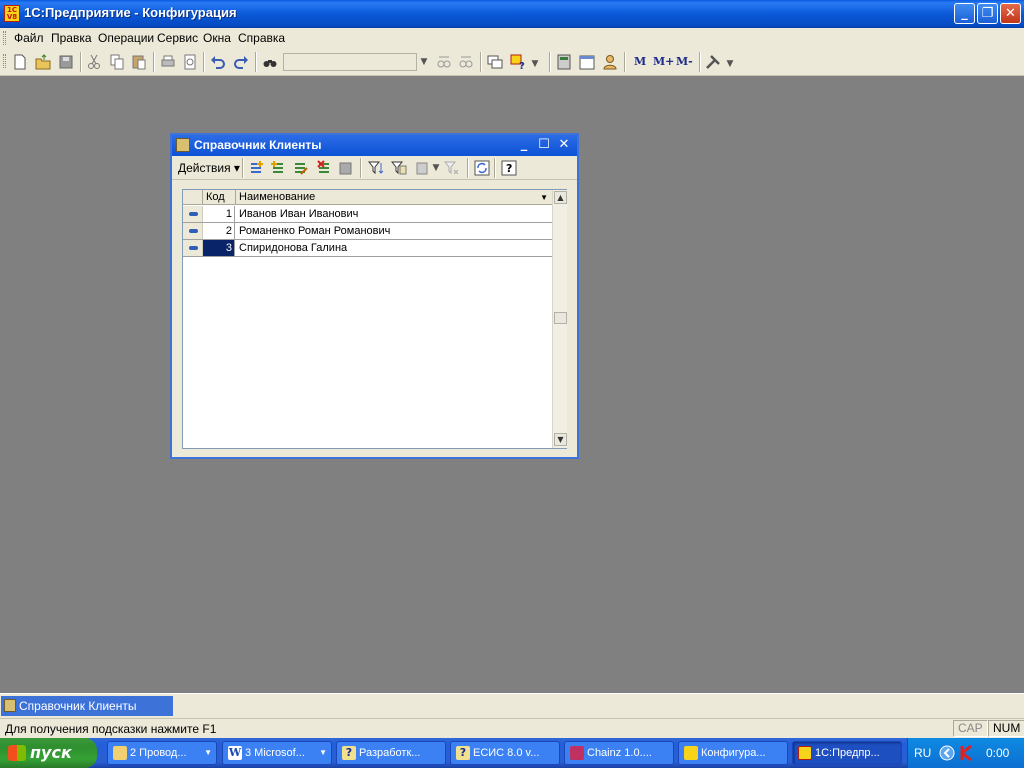 The image size is (1024, 768). What do you see at coordinates (663, 61) in the screenshot?
I see `memory-add-button: M+` at bounding box center [663, 61].